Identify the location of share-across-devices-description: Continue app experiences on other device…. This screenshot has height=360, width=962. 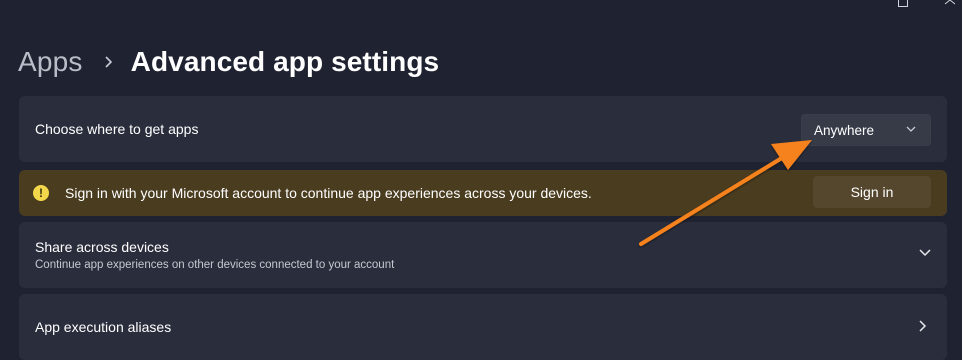
(215, 265).